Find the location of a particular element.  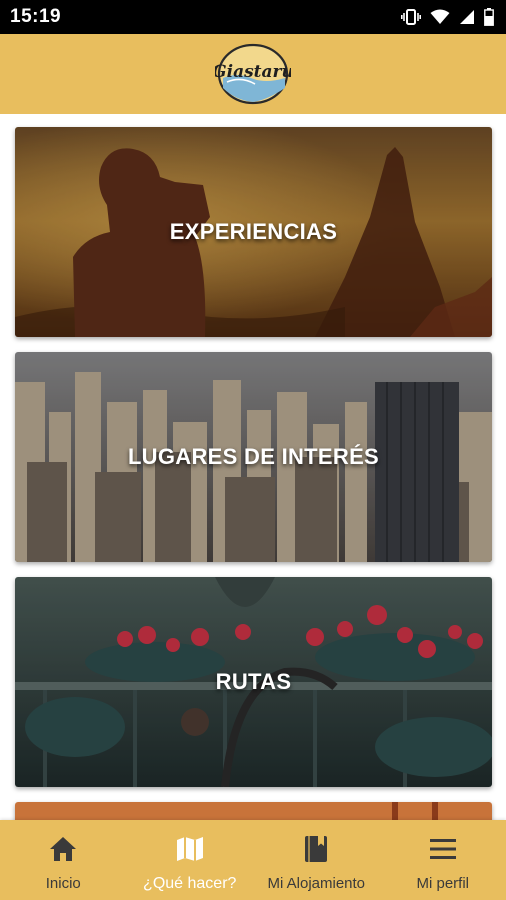

nav-que-hacer: ¿Qué hacer? is located at coordinates (190, 860).